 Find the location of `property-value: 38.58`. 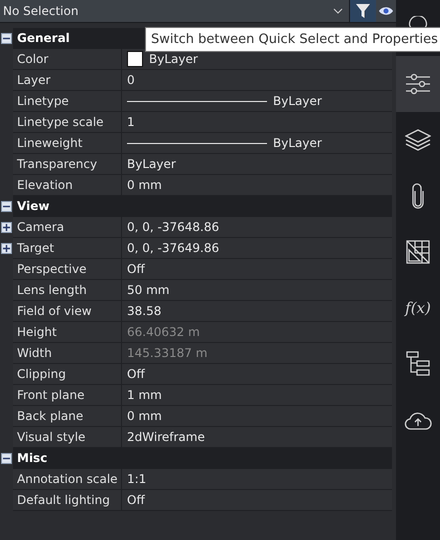

property-value: 38.58 is located at coordinates (257, 311).